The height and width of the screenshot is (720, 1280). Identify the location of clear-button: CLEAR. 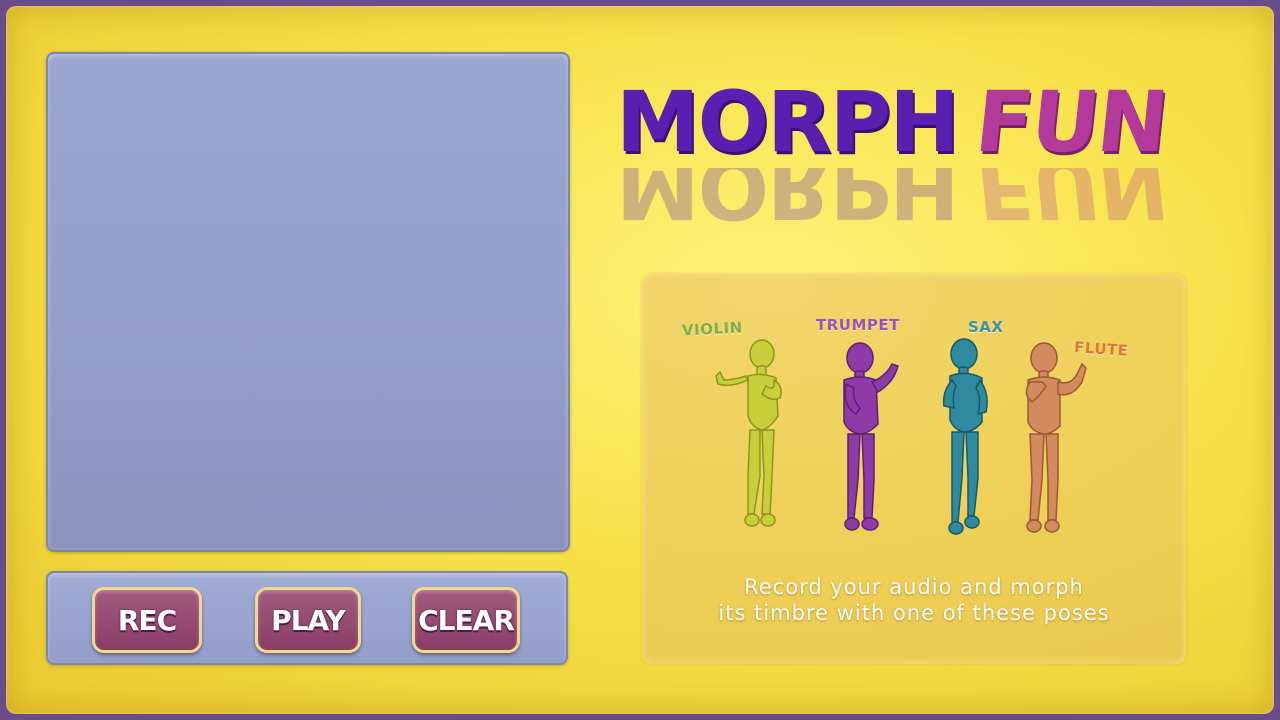
(466, 620).